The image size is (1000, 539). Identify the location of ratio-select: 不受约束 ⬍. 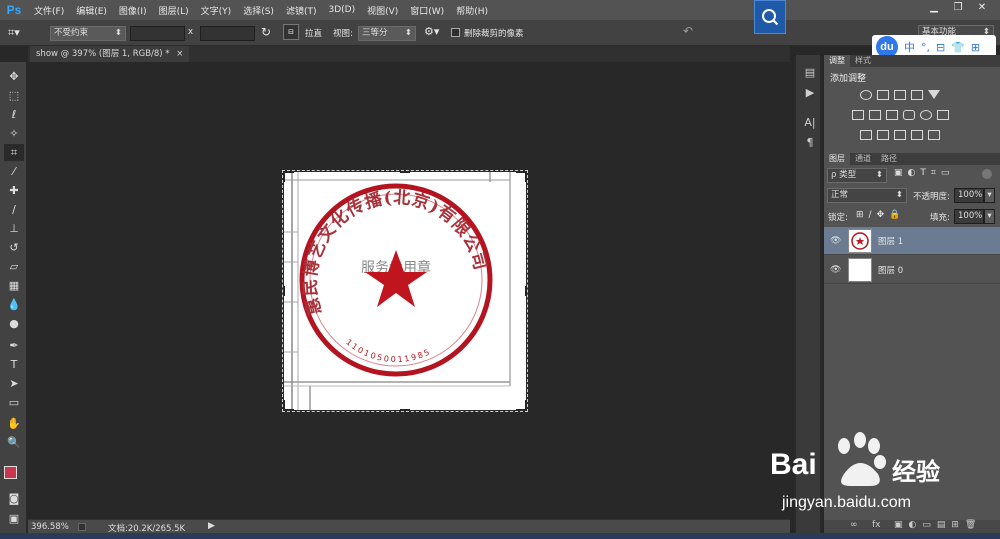
(88, 33).